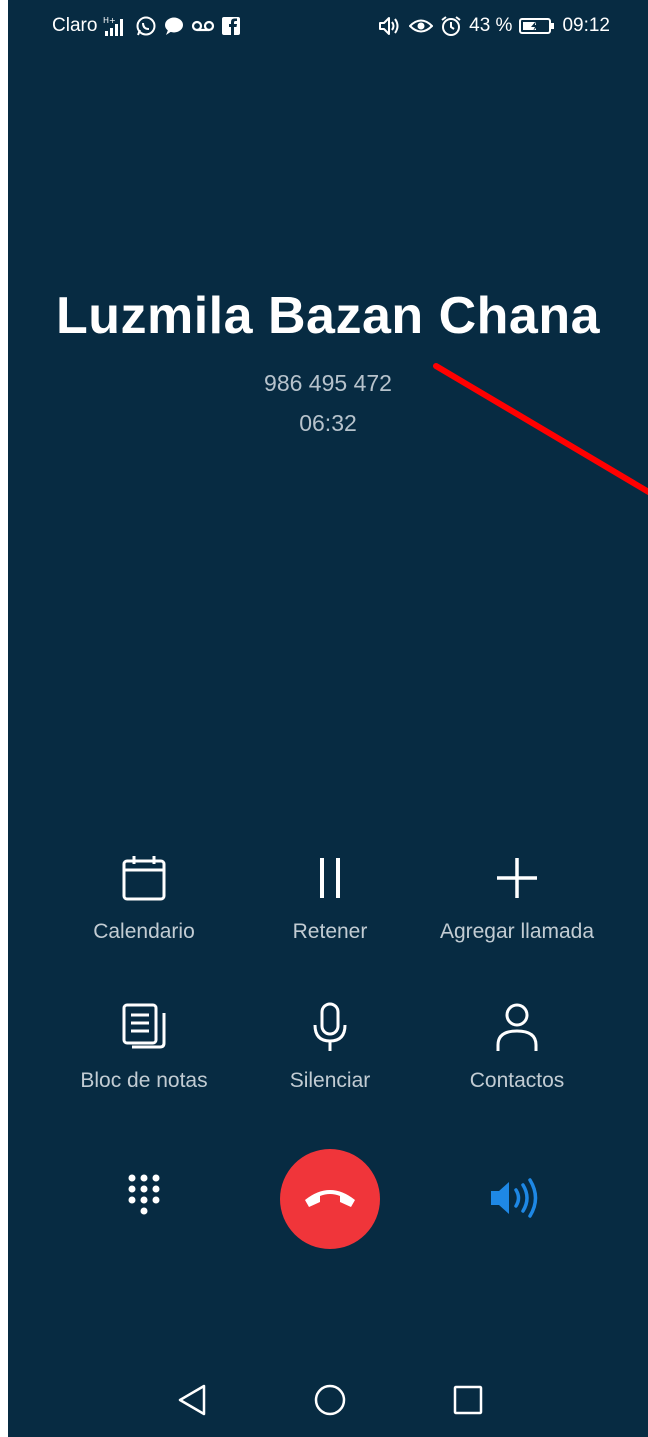  I want to click on dialpad-icon, so click(144, 1200).